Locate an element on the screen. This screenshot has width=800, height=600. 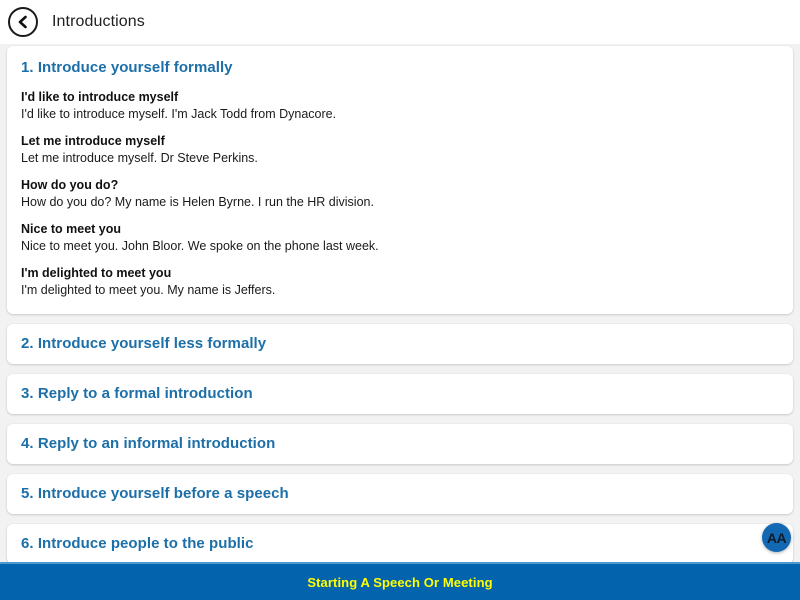
section-card-4: 4. Reply to an informal introduction is located at coordinates (400, 444).